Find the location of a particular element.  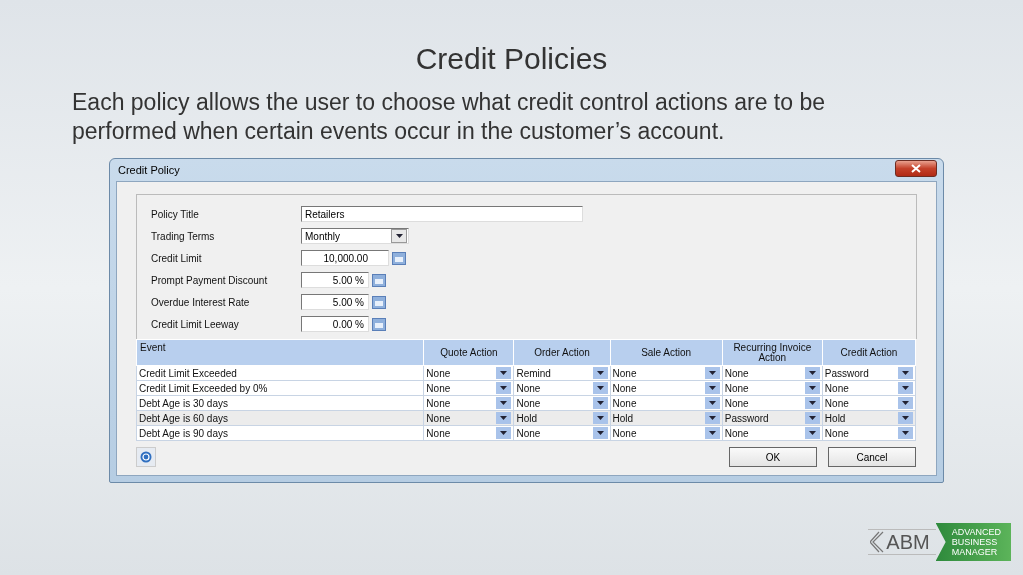

input-field: 10,000.00 is located at coordinates (345, 258).